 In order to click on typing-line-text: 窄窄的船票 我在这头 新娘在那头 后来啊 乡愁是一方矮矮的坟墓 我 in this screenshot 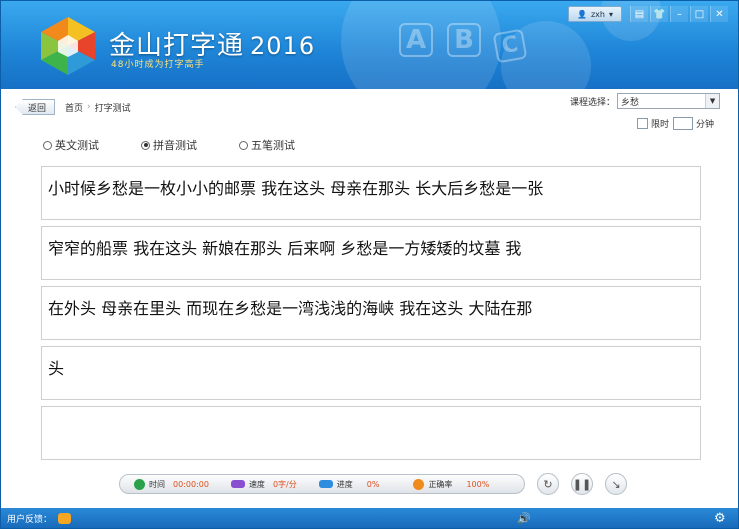, I will do `click(285, 248)`.